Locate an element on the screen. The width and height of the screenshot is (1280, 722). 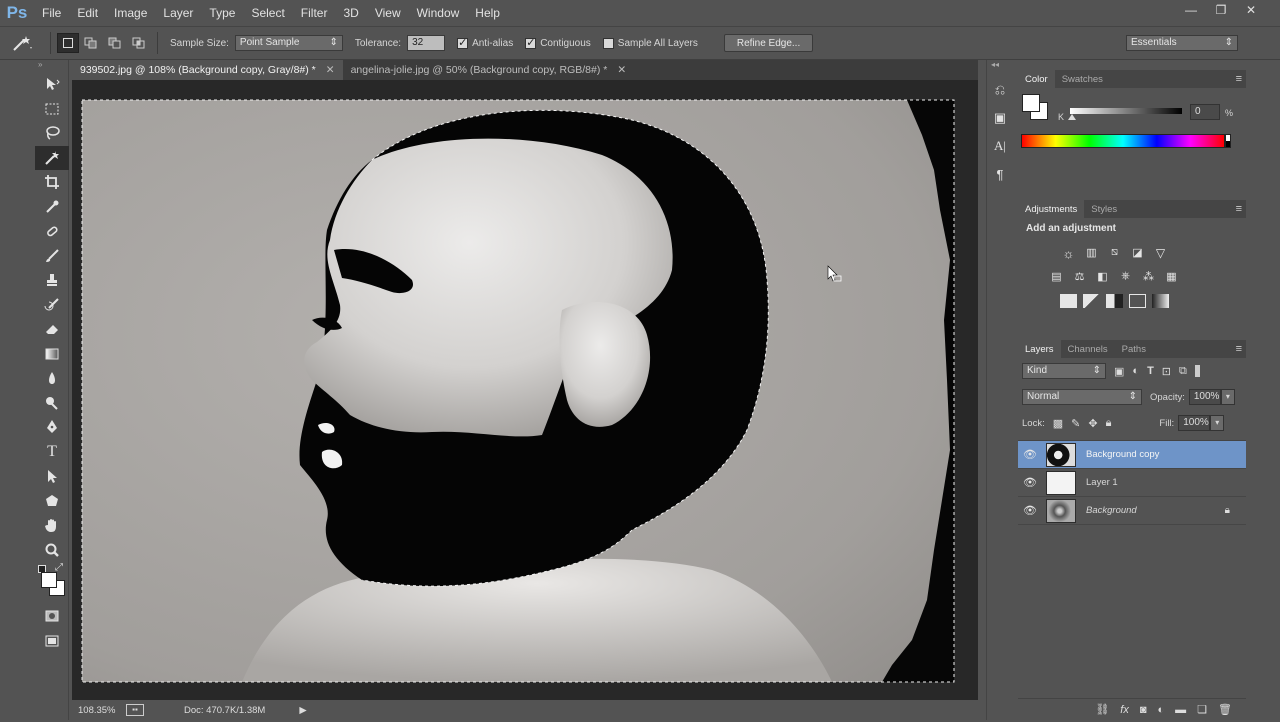
magic-wand-tool-icon is located at coordinates (52, 157).